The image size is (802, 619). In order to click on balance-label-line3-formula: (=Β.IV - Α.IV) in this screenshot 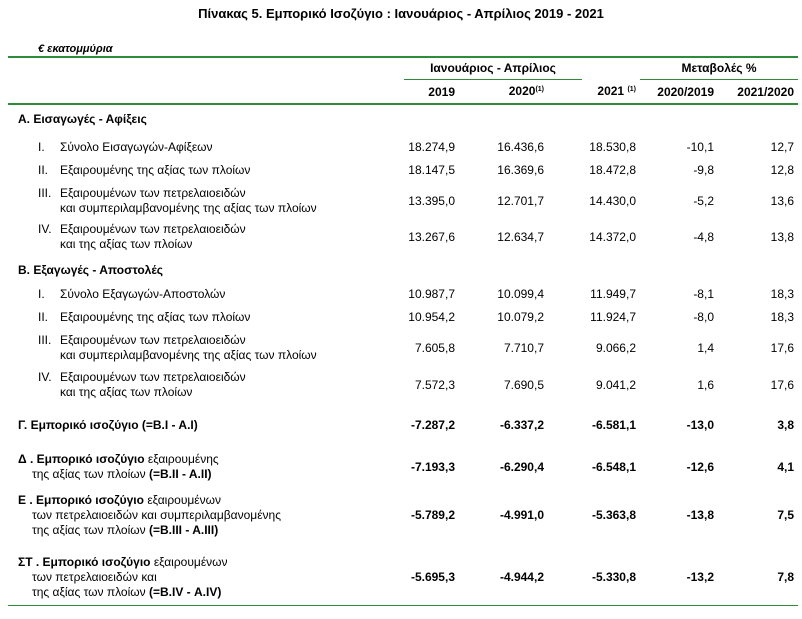, I will do `click(183, 592)`.